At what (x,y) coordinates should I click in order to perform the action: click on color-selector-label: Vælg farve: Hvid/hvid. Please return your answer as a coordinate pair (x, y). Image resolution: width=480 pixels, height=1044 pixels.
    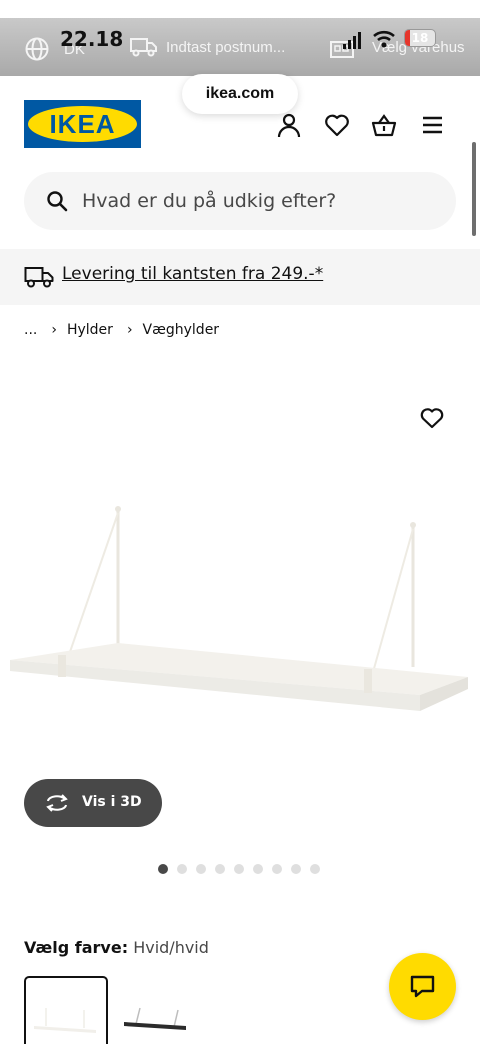
    Looking at the image, I should click on (116, 947).